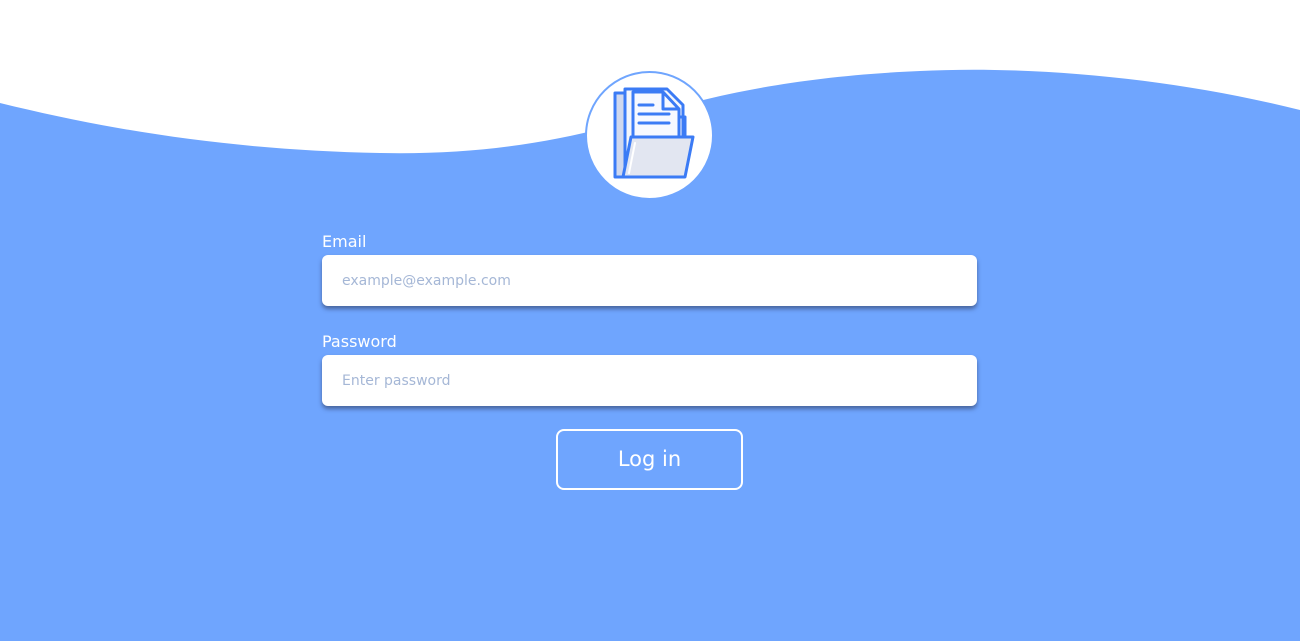 The width and height of the screenshot is (1300, 641). Describe the element at coordinates (649, 459) in the screenshot. I see `login-button: Log in` at that location.